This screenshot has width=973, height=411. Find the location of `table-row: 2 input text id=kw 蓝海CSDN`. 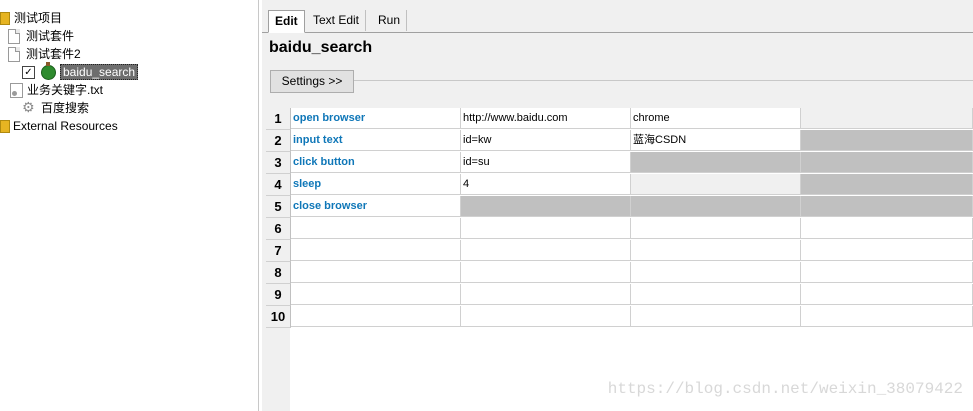

table-row: 2 input text id=kw 蓝海CSDN is located at coordinates (619, 141).